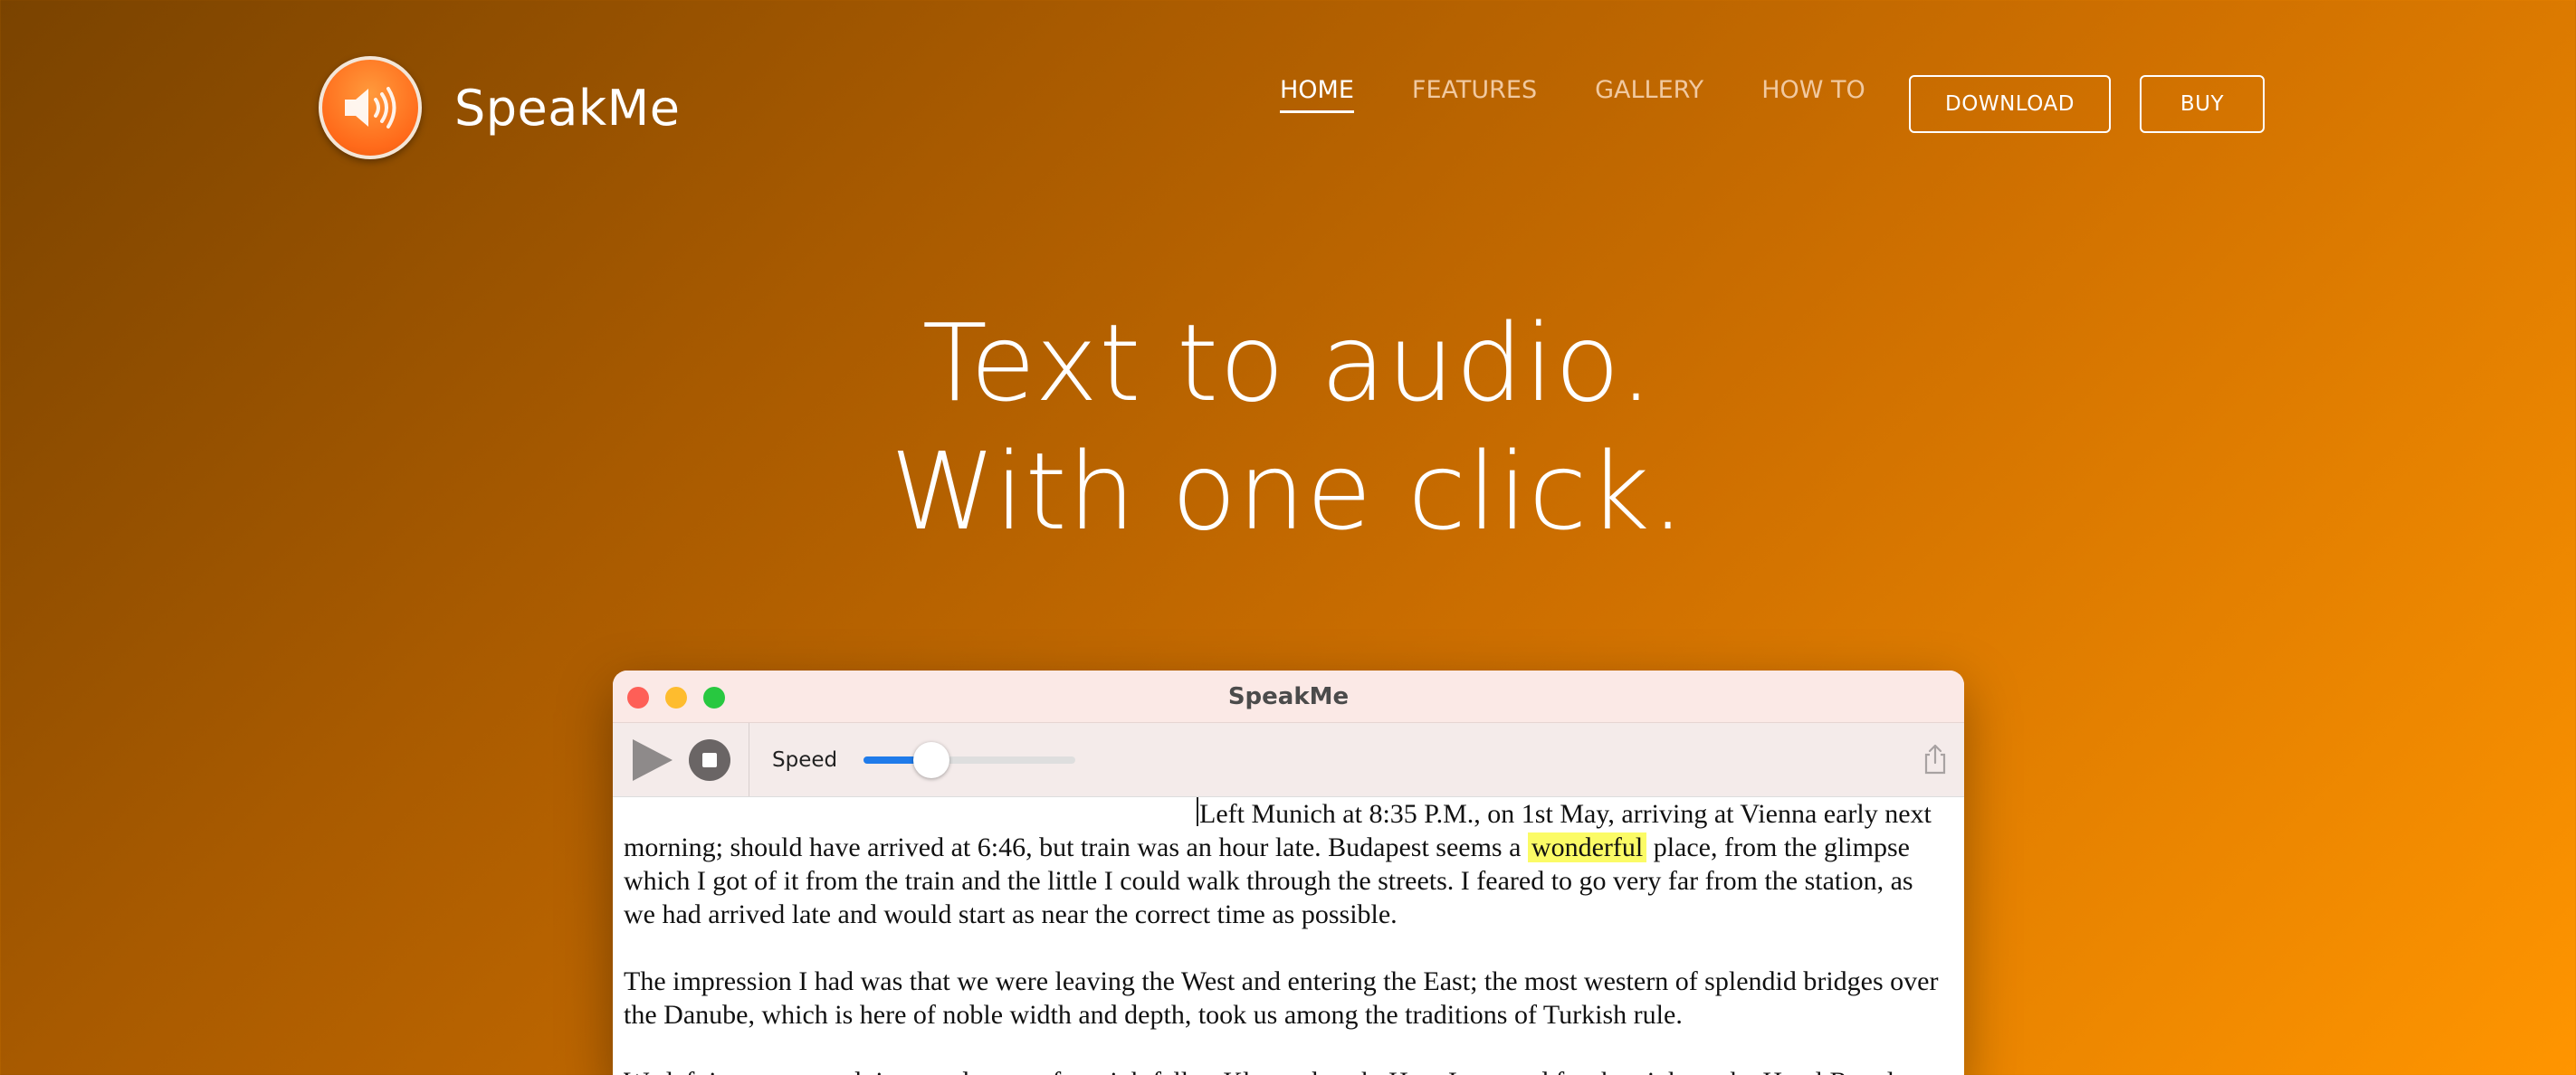 Image resolution: width=2576 pixels, height=1075 pixels. What do you see at coordinates (2203, 104) in the screenshot?
I see `buy-button: BUY` at bounding box center [2203, 104].